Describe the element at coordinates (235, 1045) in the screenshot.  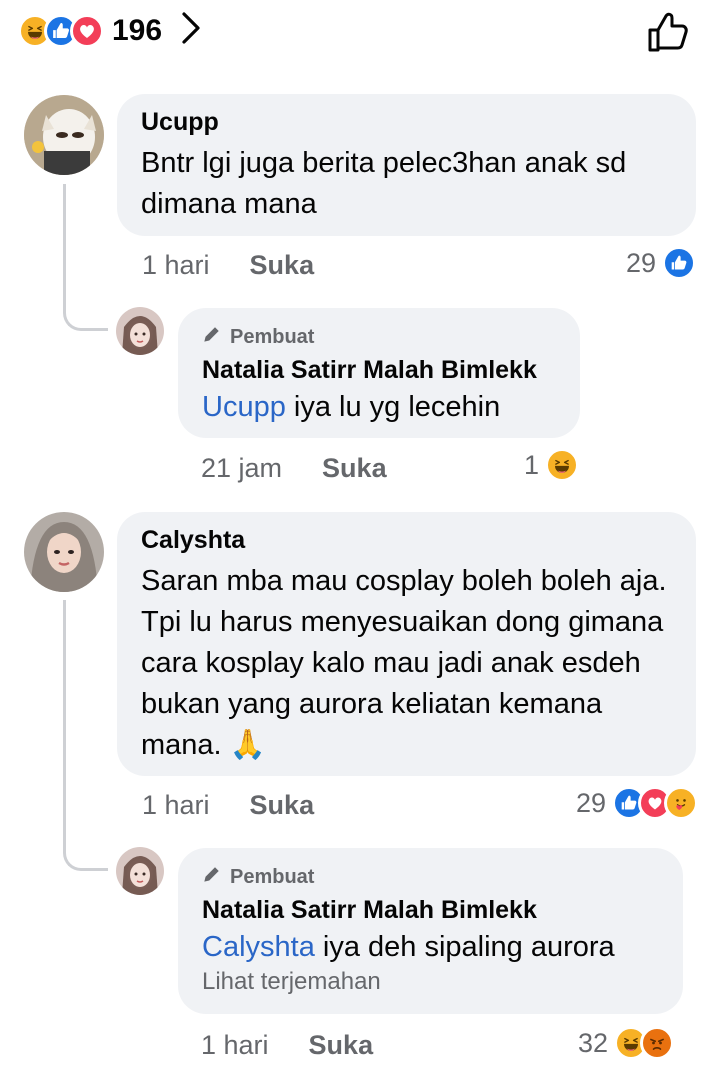
I see `reply-time: 1 hari` at that location.